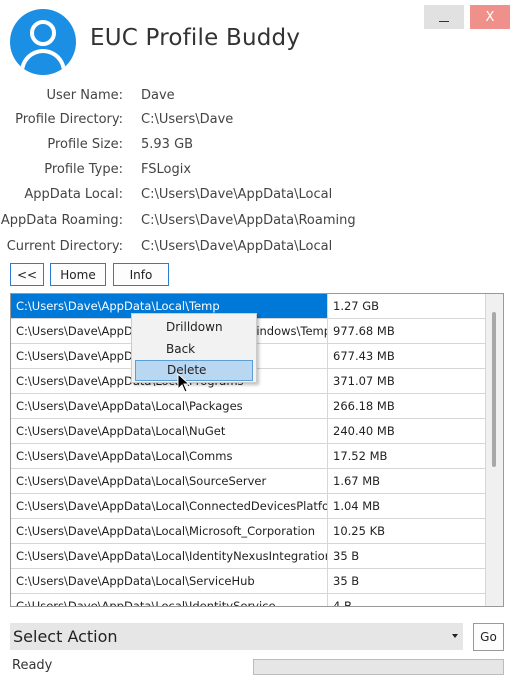 The width and height of the screenshot is (514, 686). I want to click on folder-size: 1.04 MB, so click(407, 506).